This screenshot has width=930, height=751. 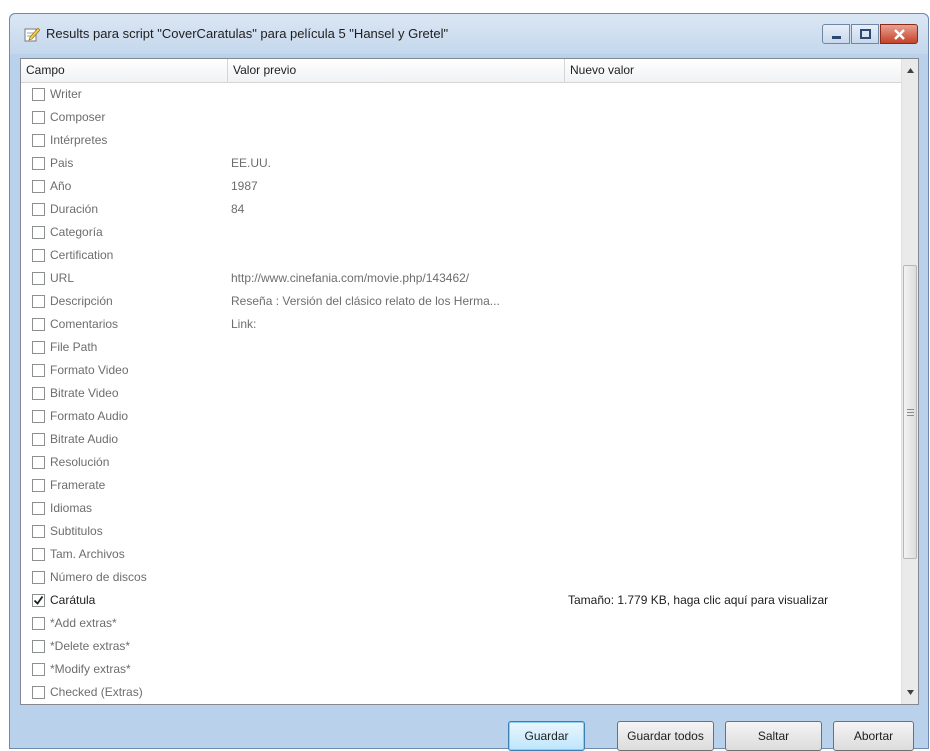 I want to click on campo-label: Formato Audio, so click(x=89, y=416).